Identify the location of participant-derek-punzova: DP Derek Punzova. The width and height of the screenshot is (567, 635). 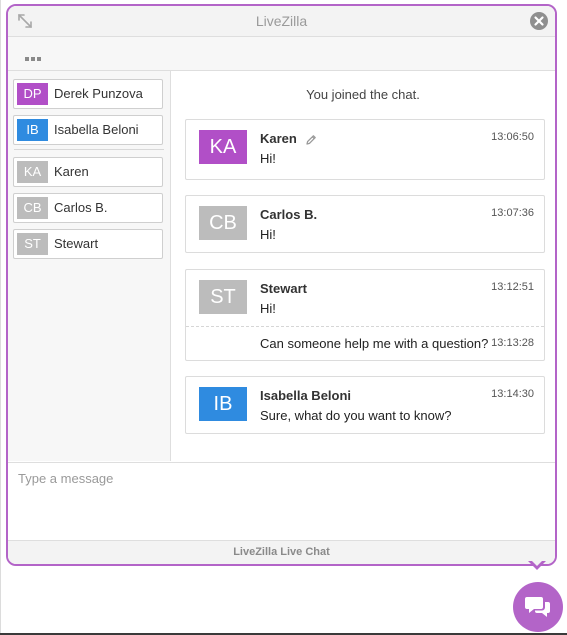
(88, 94).